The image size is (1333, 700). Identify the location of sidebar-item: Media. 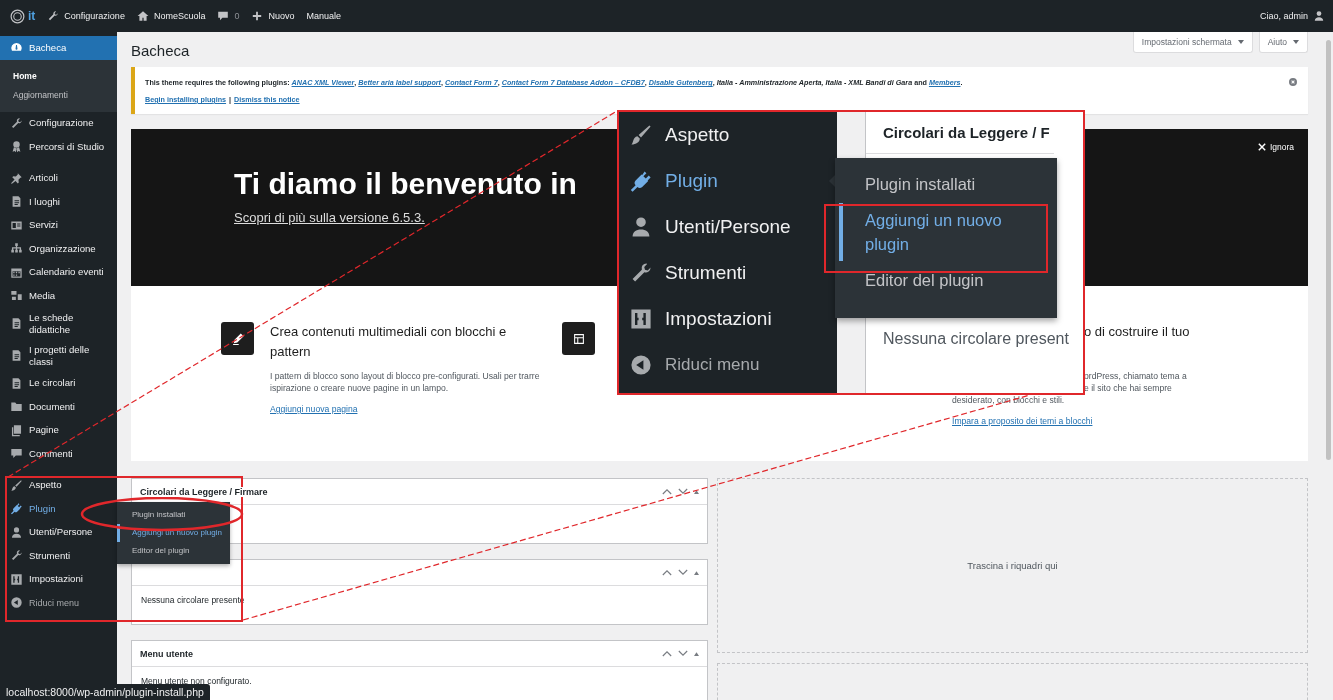
(58, 296).